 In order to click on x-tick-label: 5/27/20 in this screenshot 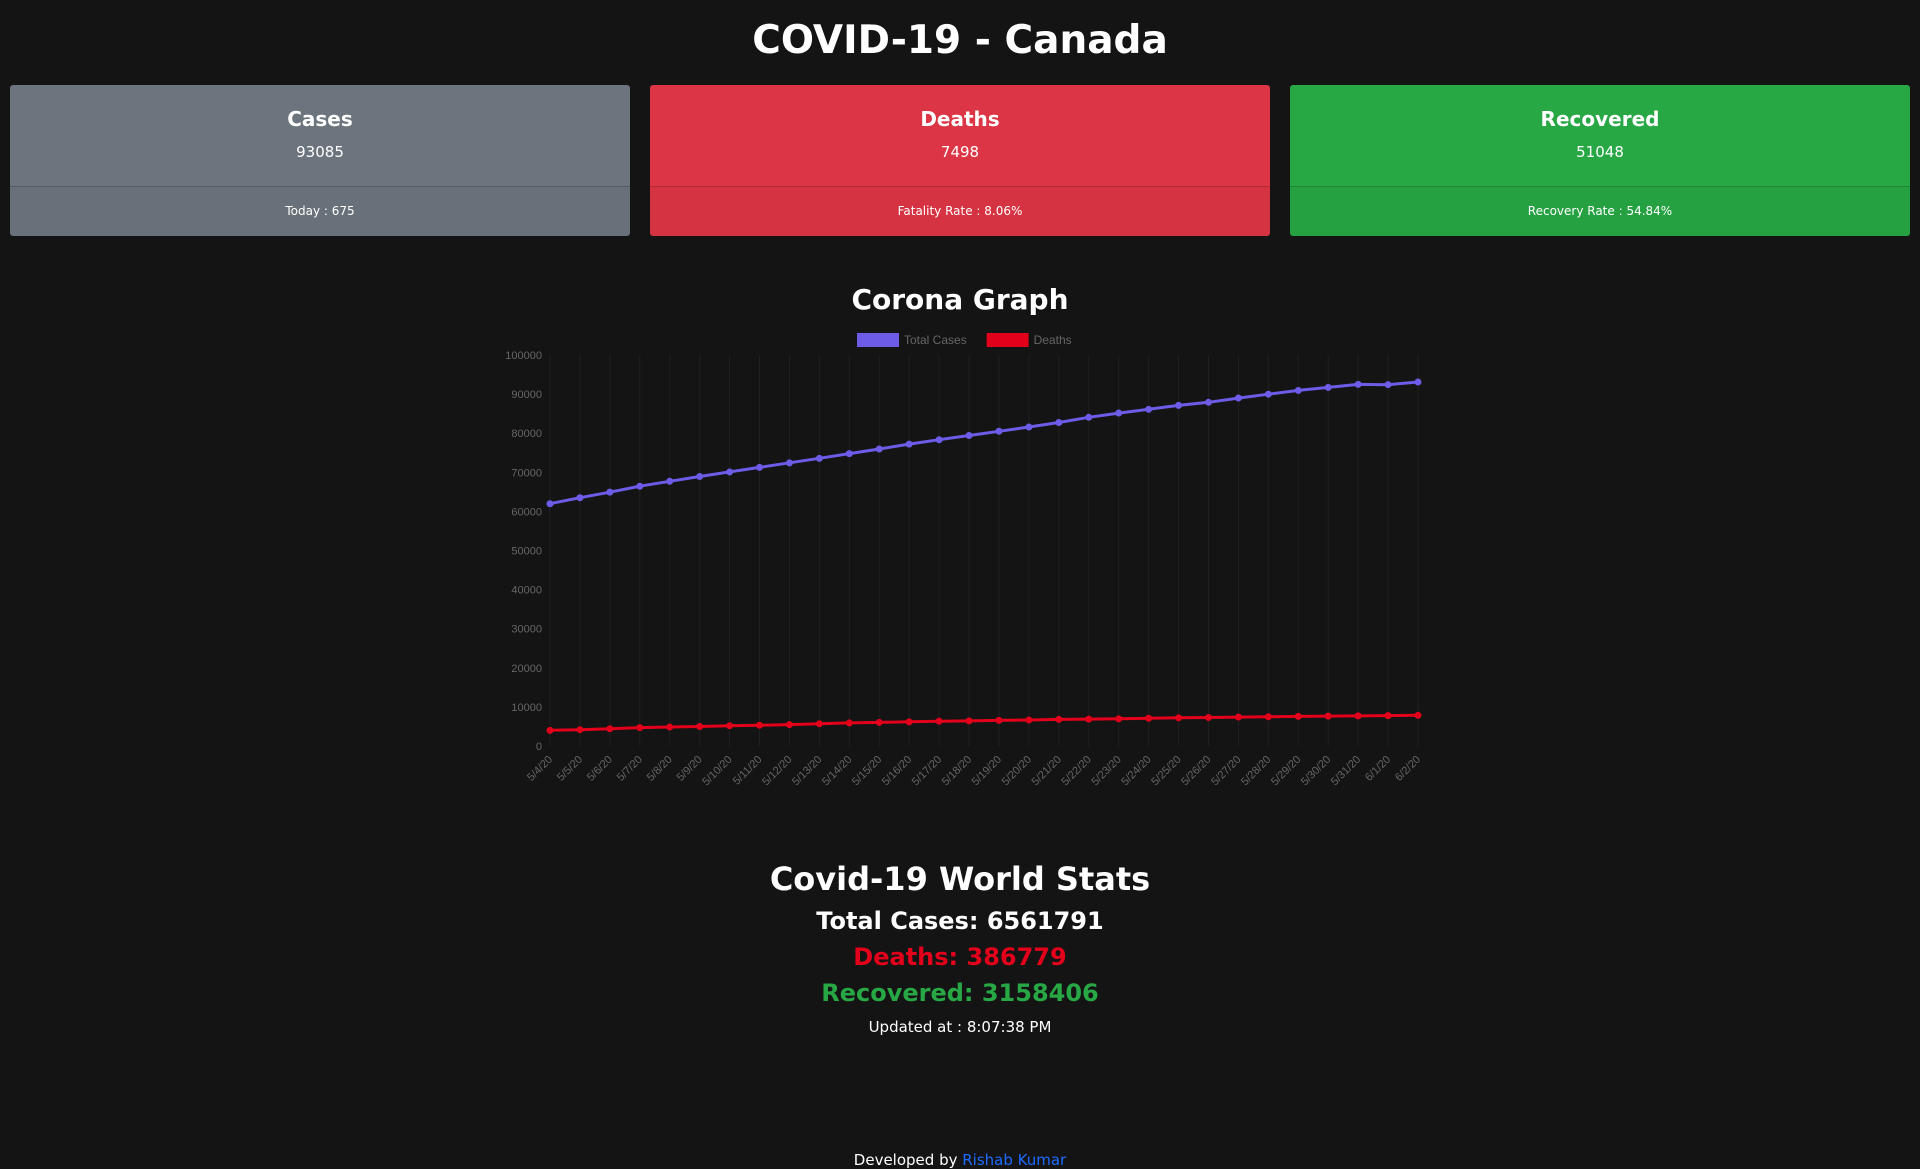, I will do `click(1226, 771)`.